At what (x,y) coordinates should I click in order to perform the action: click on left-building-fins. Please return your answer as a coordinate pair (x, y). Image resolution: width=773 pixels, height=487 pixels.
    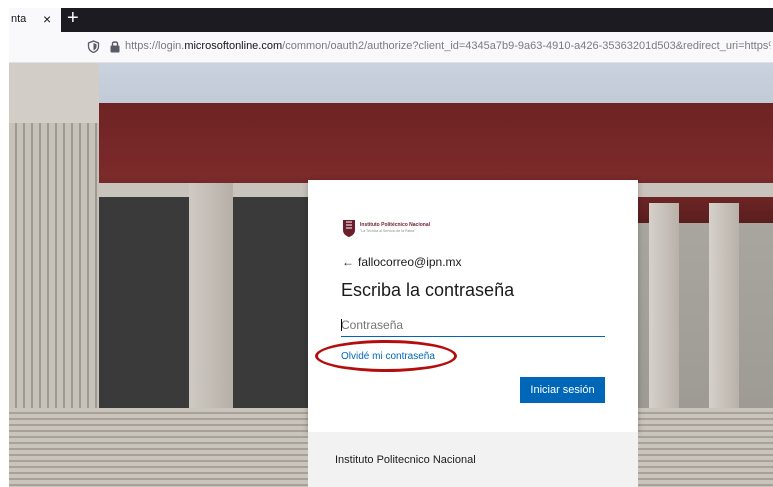
    Looking at the image, I should click on (54, 273).